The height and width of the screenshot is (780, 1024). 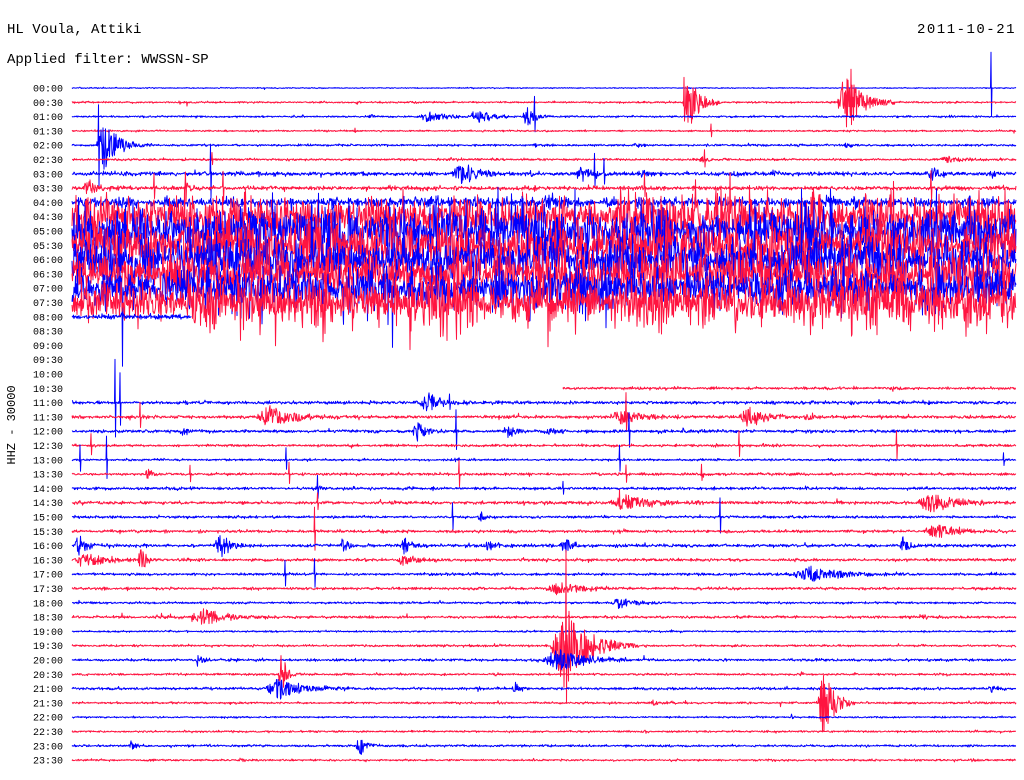 I want to click on time-tick-label: 09:30, so click(x=48, y=361).